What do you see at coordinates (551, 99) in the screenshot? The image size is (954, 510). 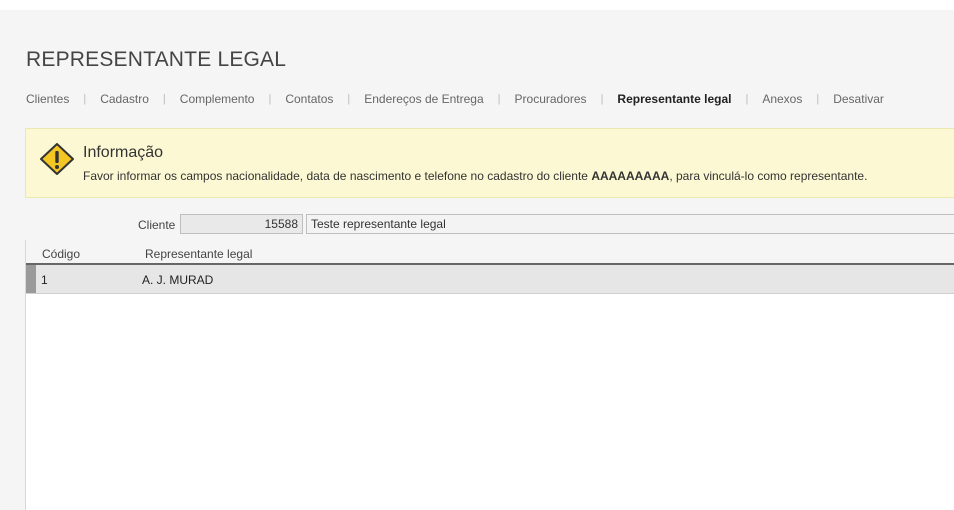 I see `tab-procuradores: Procuradores` at bounding box center [551, 99].